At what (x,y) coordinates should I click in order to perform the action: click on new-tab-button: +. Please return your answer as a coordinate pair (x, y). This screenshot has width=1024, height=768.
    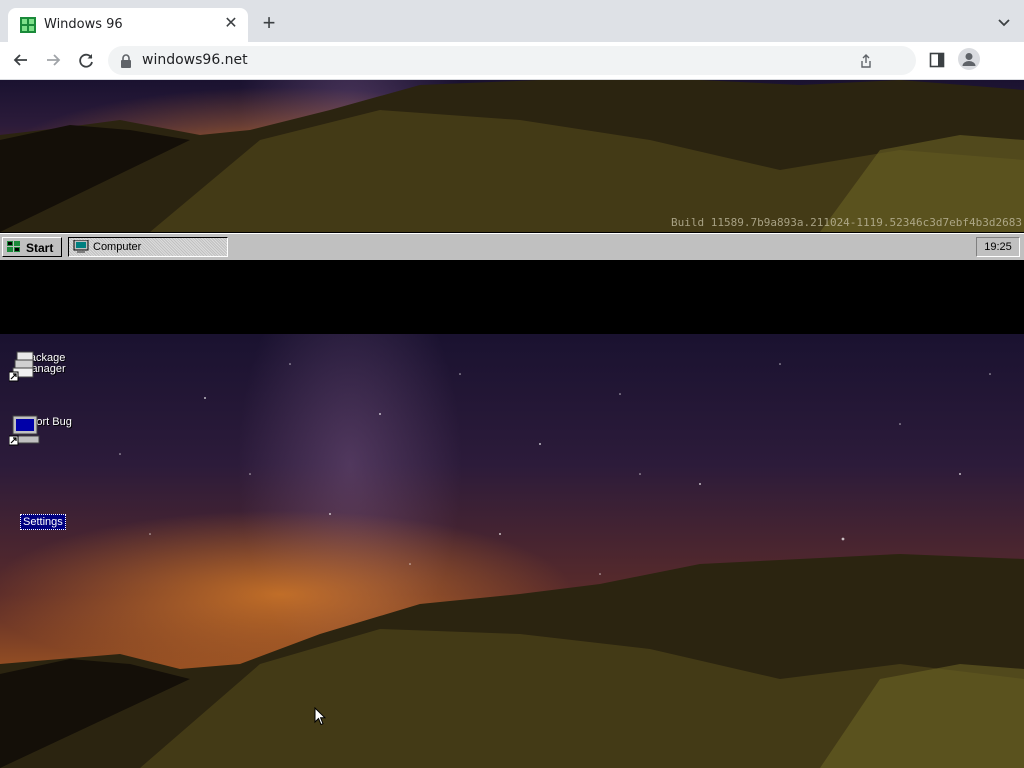
    Looking at the image, I should click on (269, 23).